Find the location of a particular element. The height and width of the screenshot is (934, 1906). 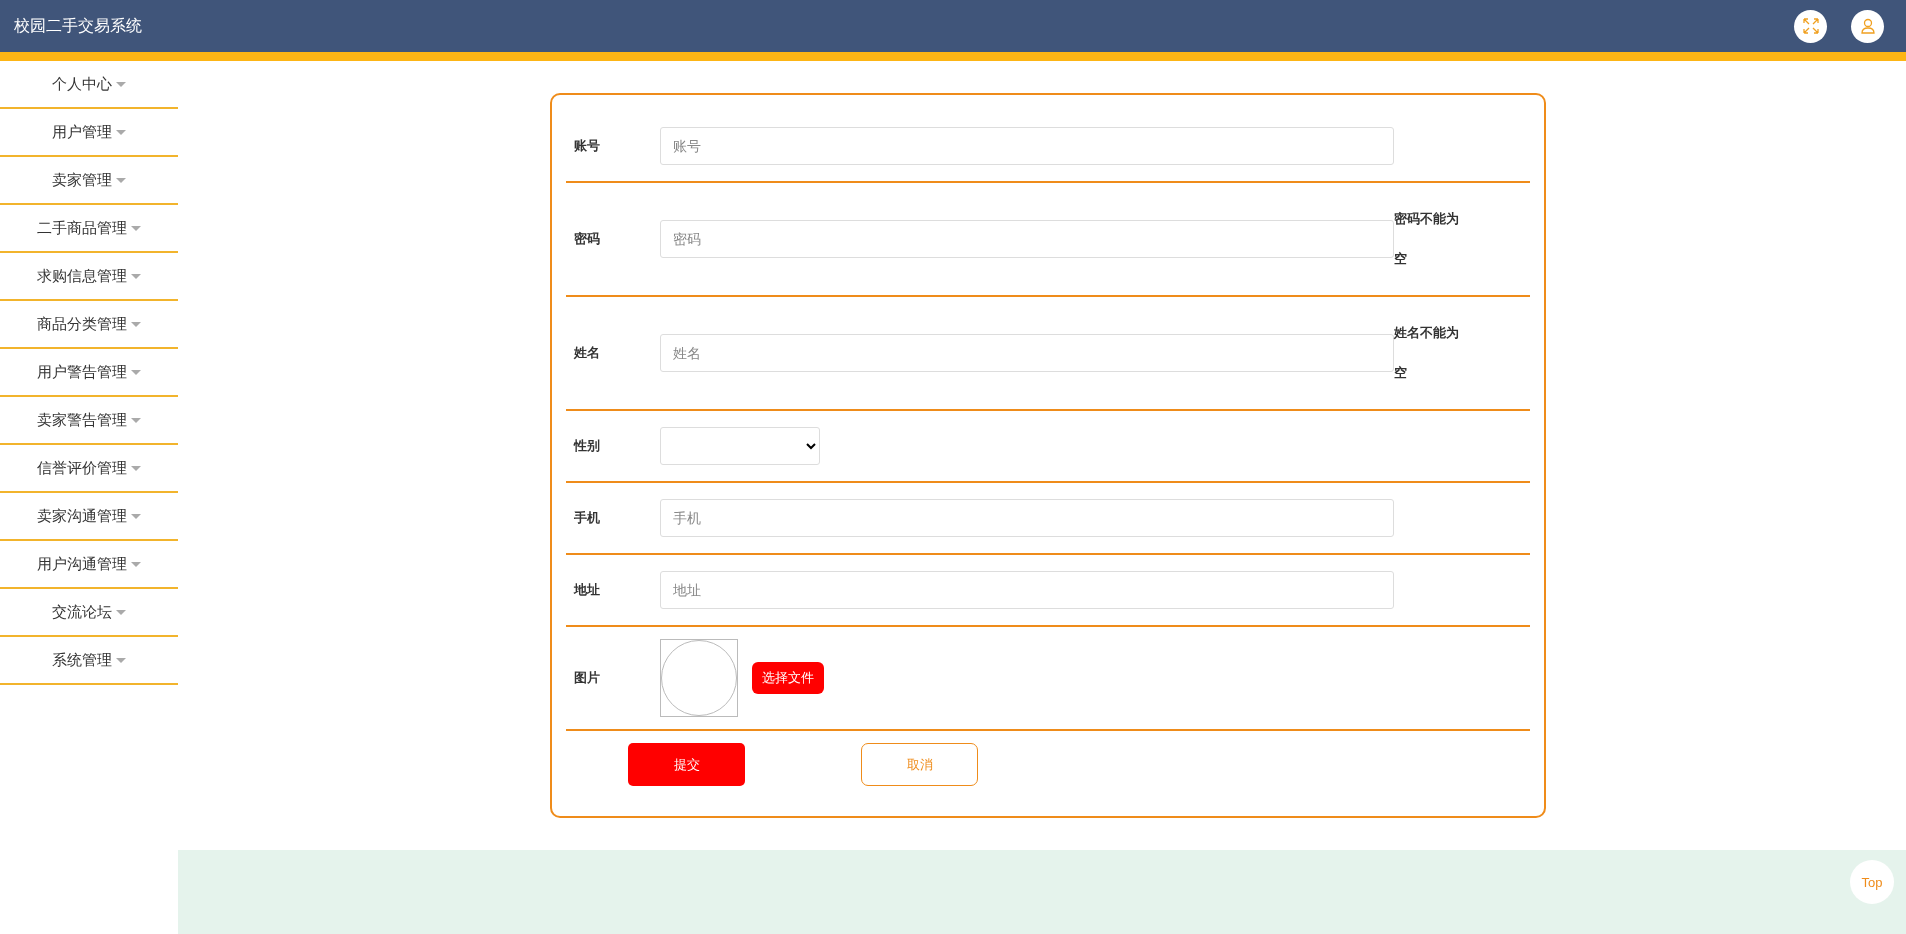

field-label: 账号 is located at coordinates (587, 146).